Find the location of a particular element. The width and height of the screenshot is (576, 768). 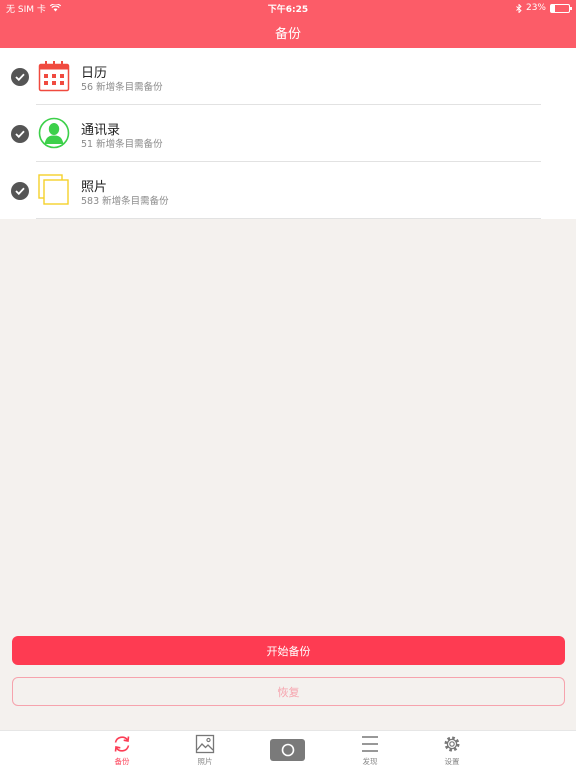

tab-label: 发现 is located at coordinates (370, 761).